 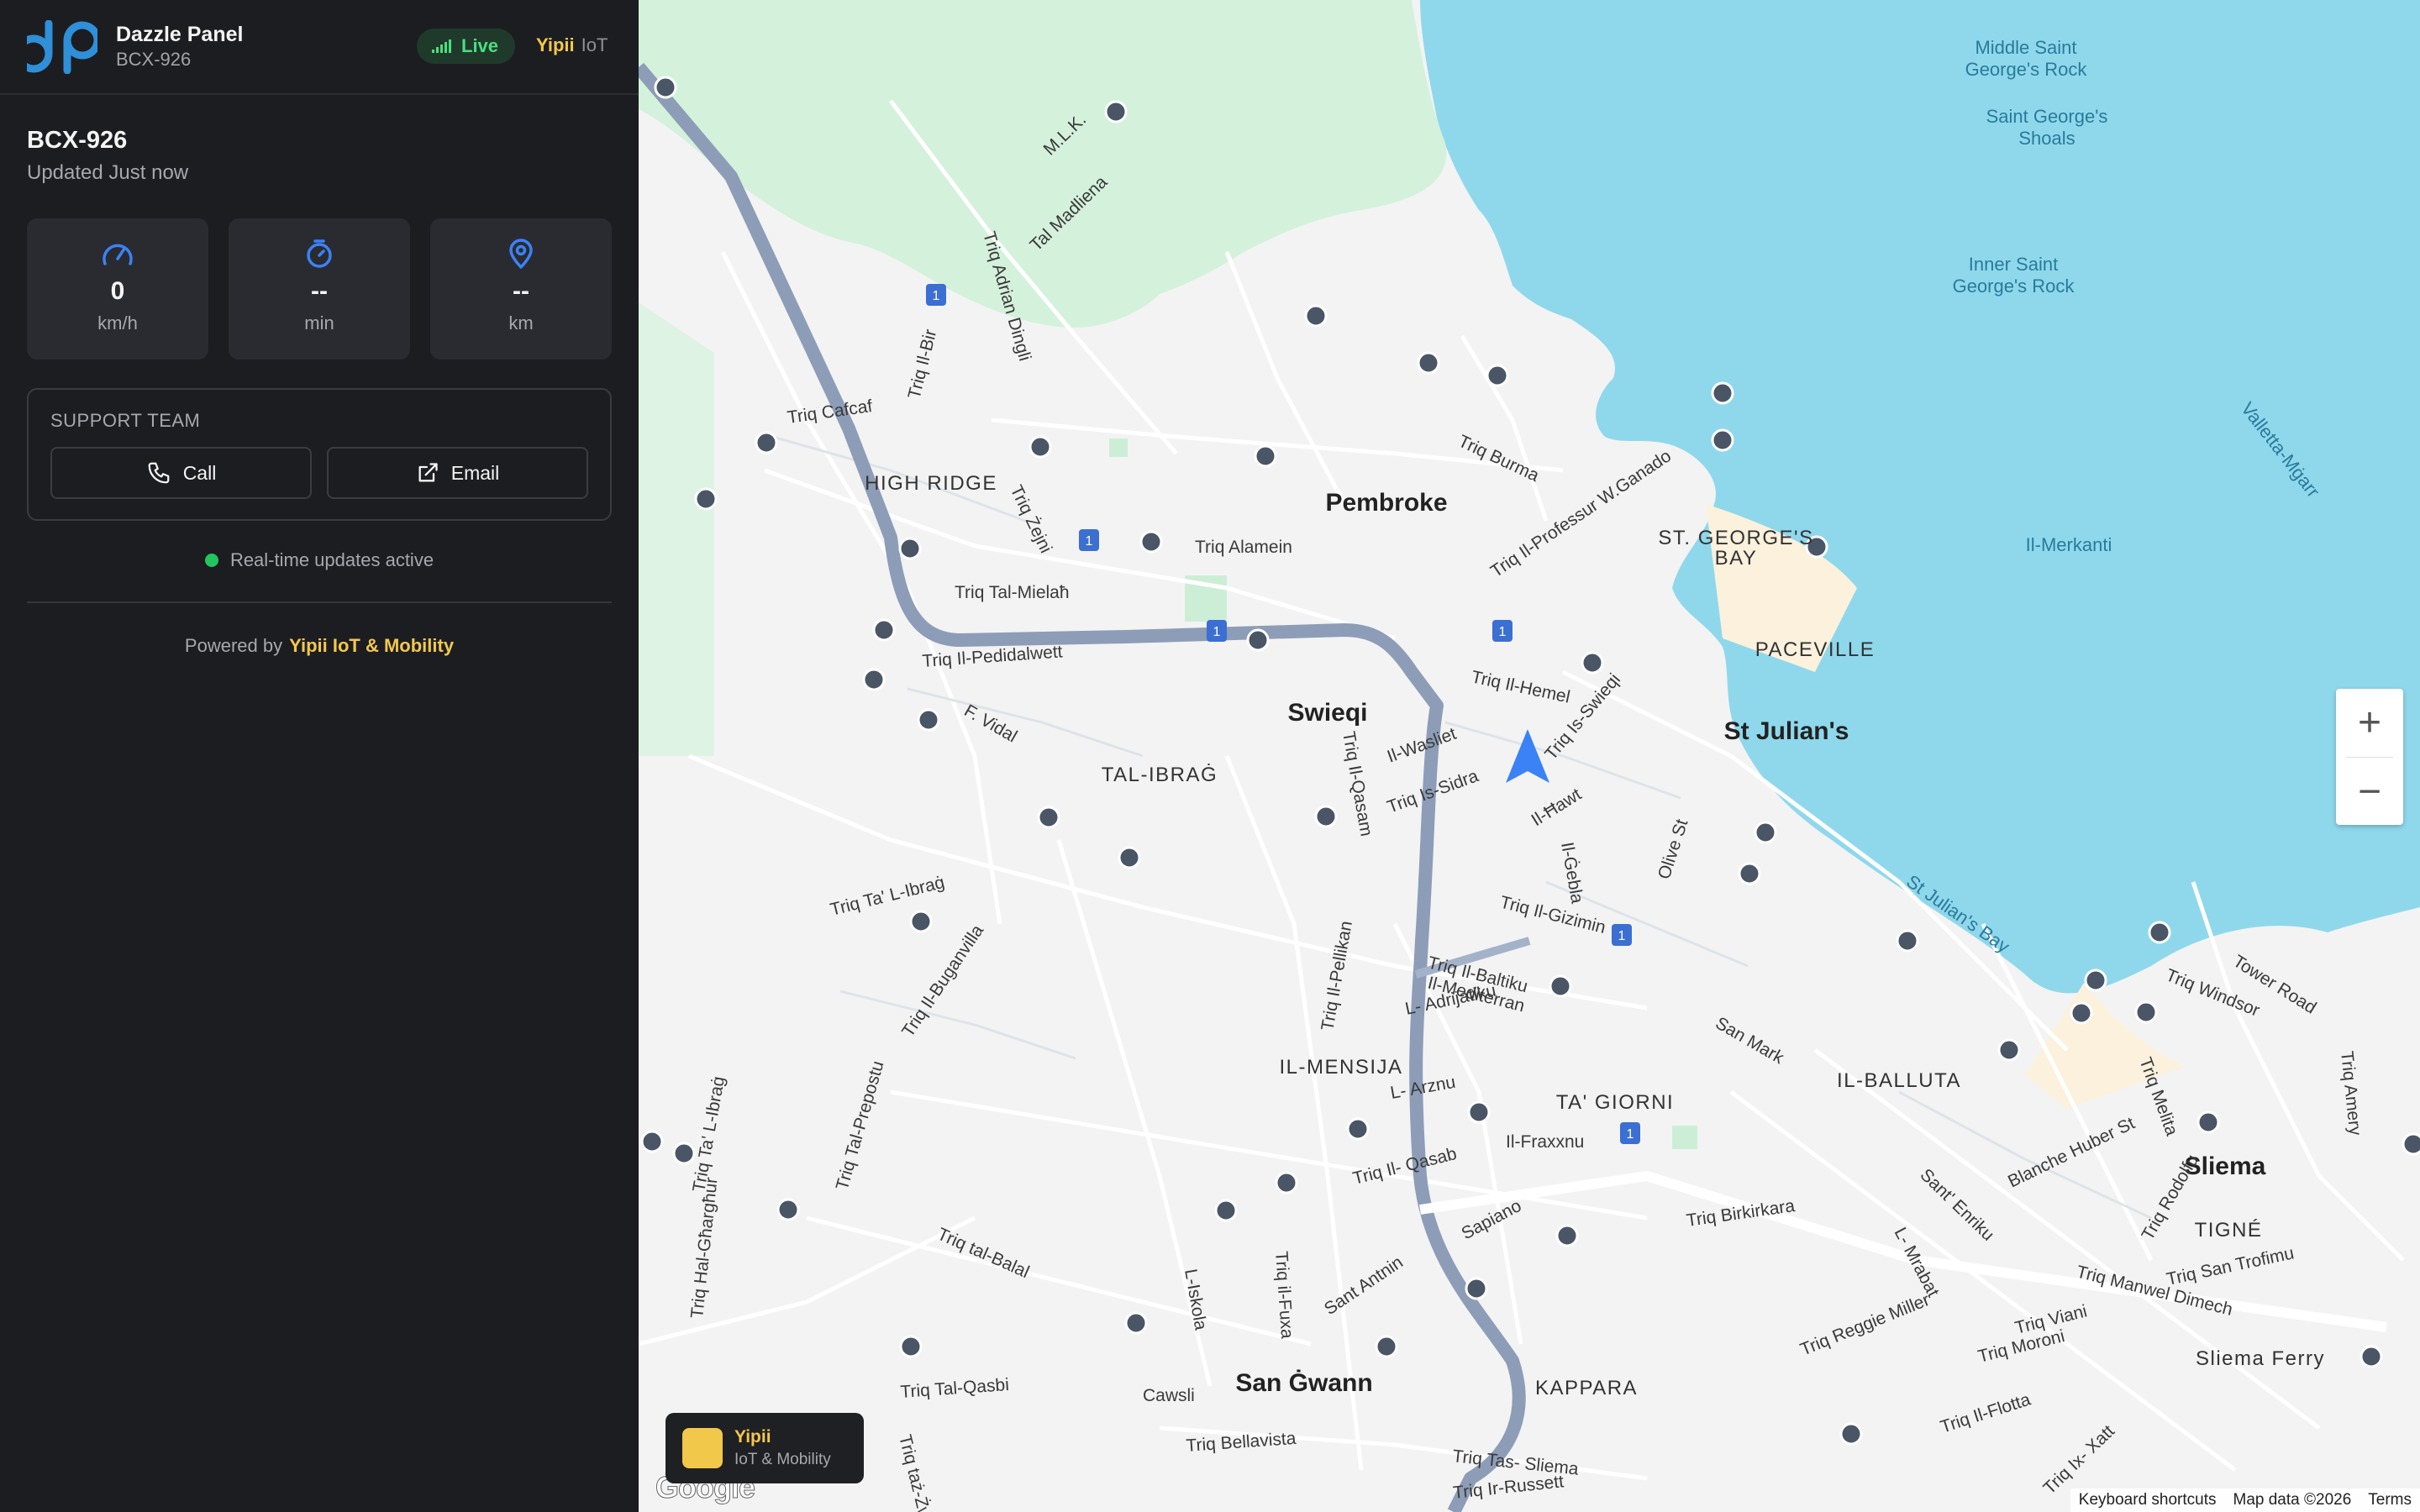 What do you see at coordinates (2027, 69) in the screenshot?
I see `map-label: George's Rock` at bounding box center [2027, 69].